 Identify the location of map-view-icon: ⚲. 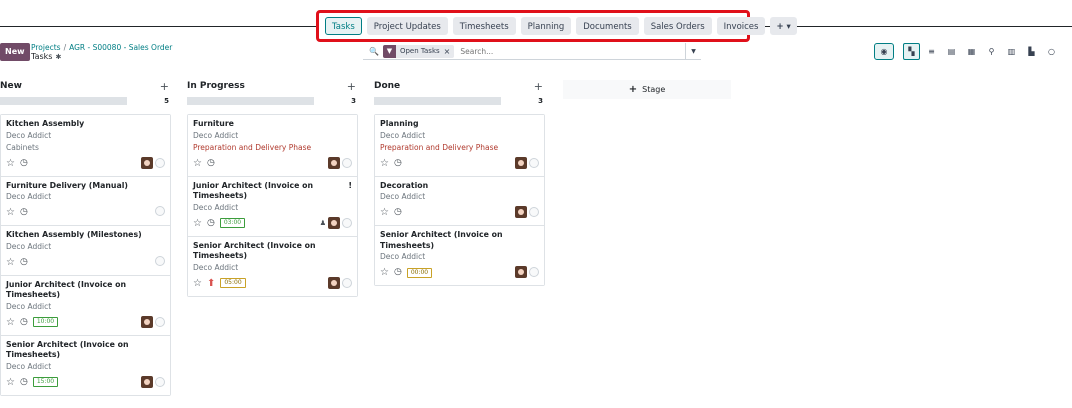
(991, 51).